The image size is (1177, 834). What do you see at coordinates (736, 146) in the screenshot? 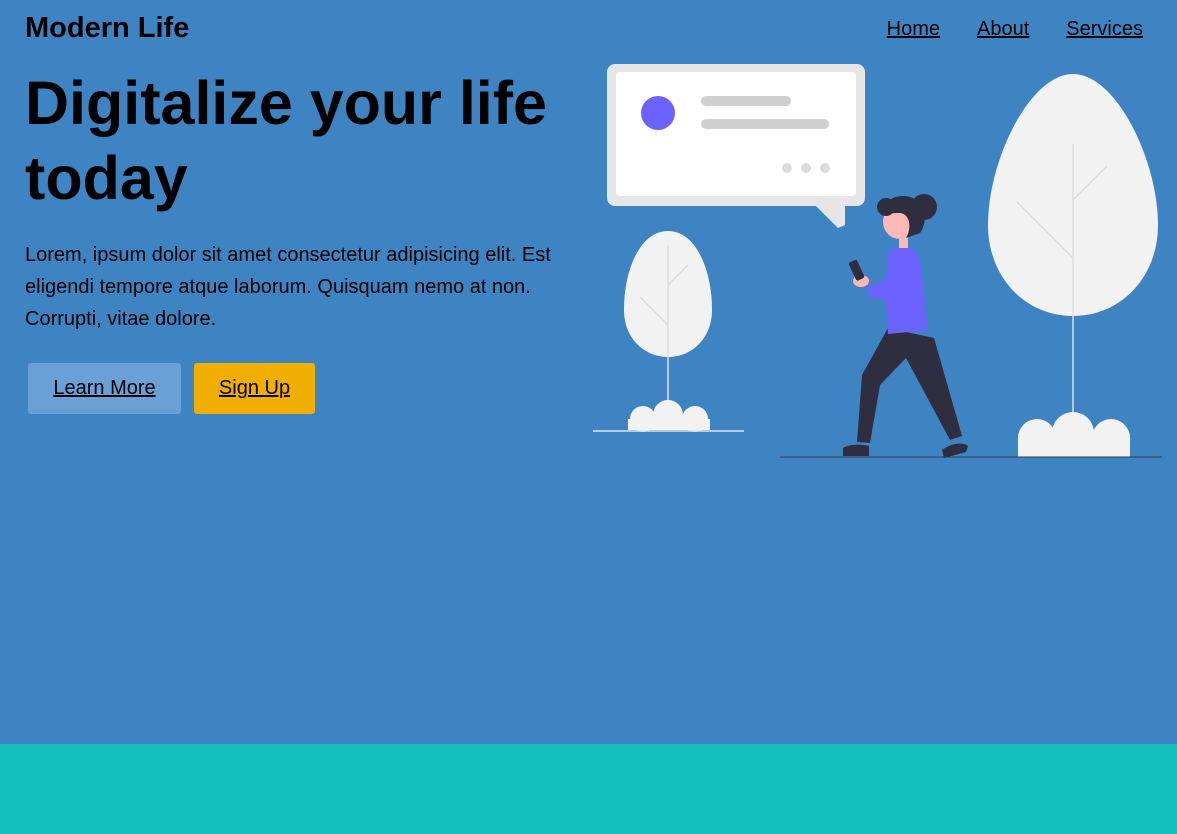
I see `chat-bubble-icon` at bounding box center [736, 146].